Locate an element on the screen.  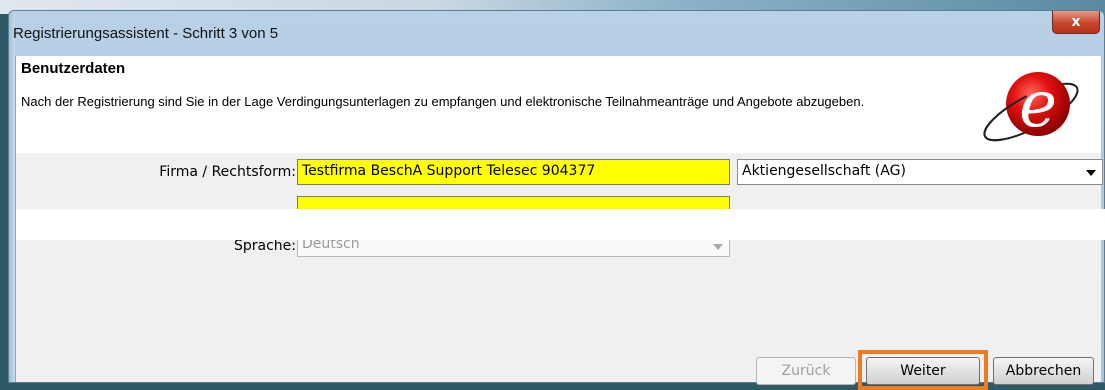
page-title: Benutzerdaten is located at coordinates (73, 68).